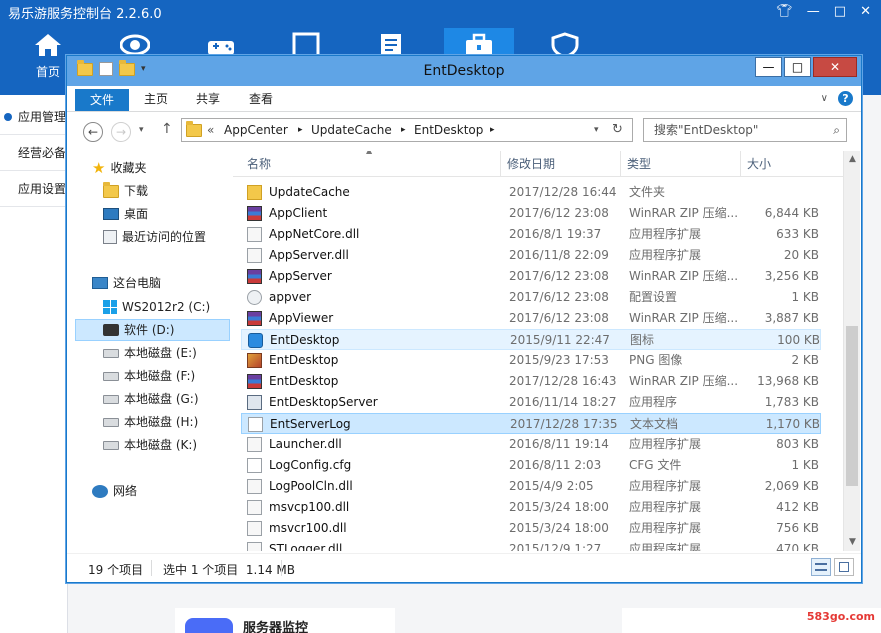 The image size is (881, 633). Describe the element at coordinates (745, 130) in the screenshot. I see `search-input: 搜索"EntDesktop" ⌕` at that location.